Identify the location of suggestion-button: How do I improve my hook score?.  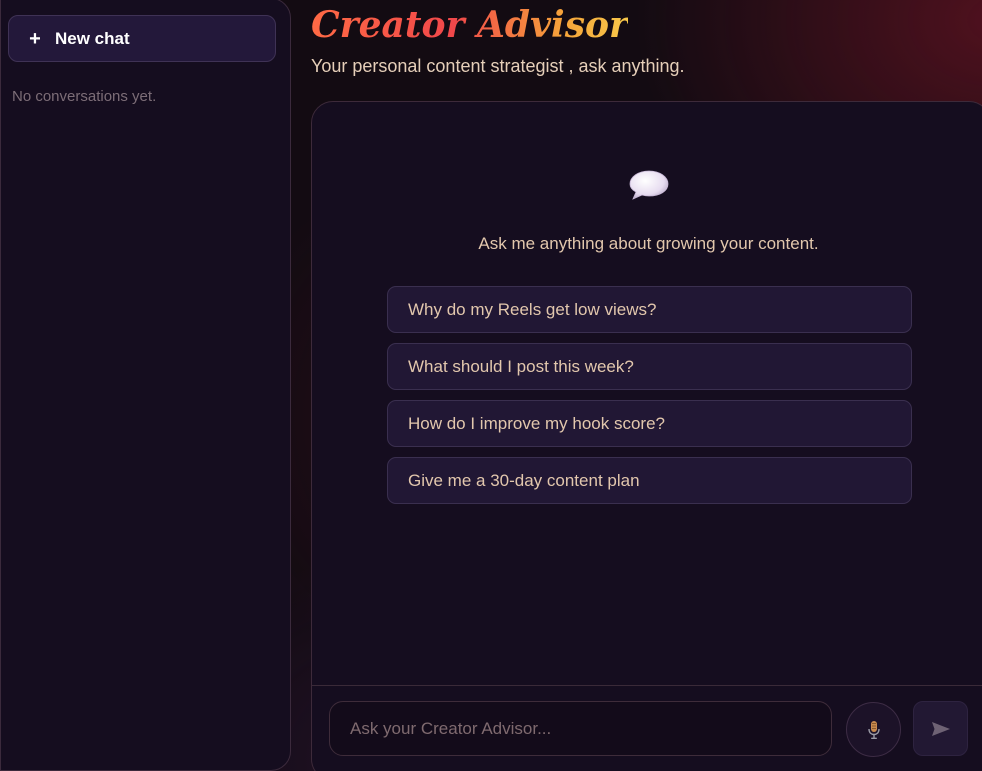
(649, 423).